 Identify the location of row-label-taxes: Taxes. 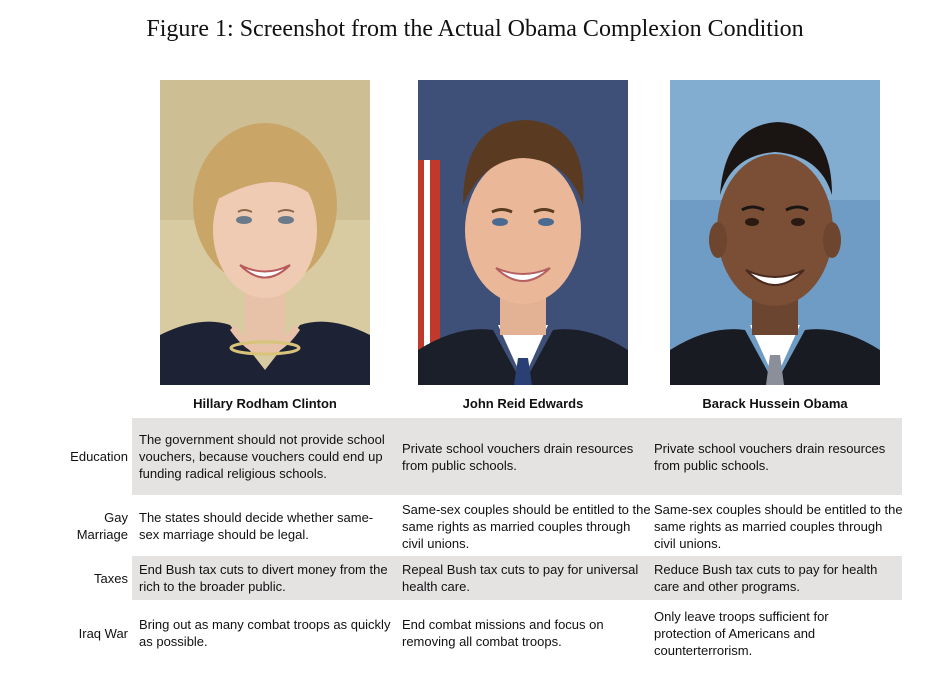
(111, 578).